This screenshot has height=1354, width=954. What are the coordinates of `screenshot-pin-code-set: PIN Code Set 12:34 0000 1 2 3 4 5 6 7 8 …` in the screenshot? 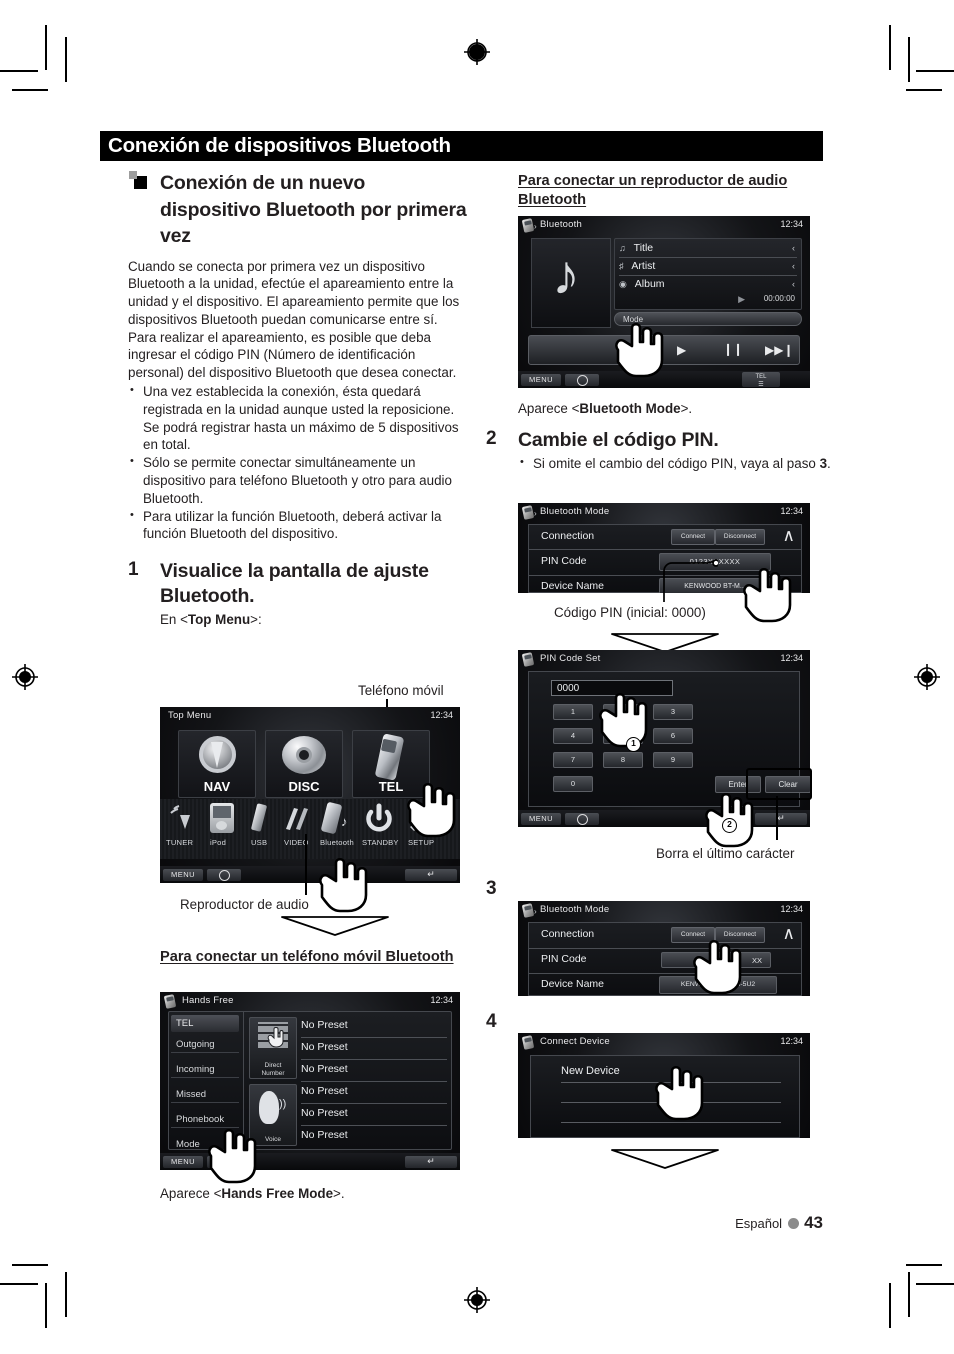 It's located at (664, 738).